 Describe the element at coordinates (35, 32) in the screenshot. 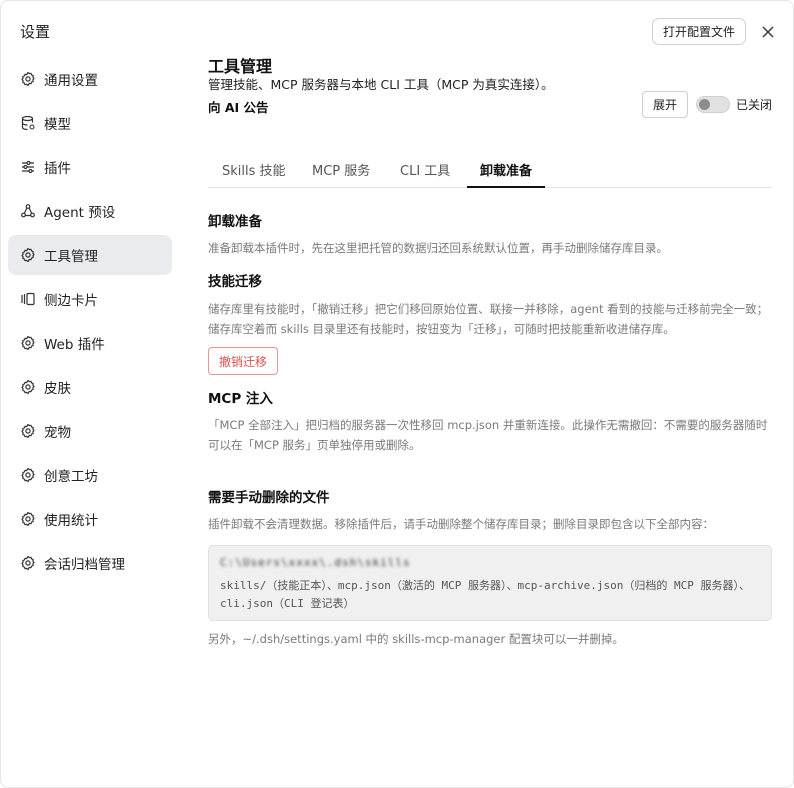

I see `sidebar-title: 设置` at that location.